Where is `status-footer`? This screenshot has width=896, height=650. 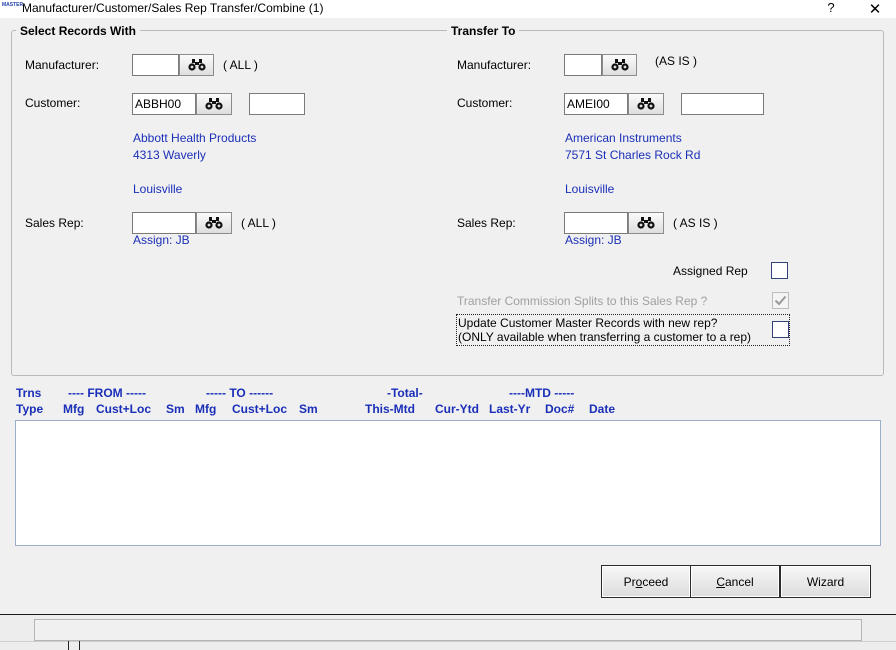 status-footer is located at coordinates (448, 645).